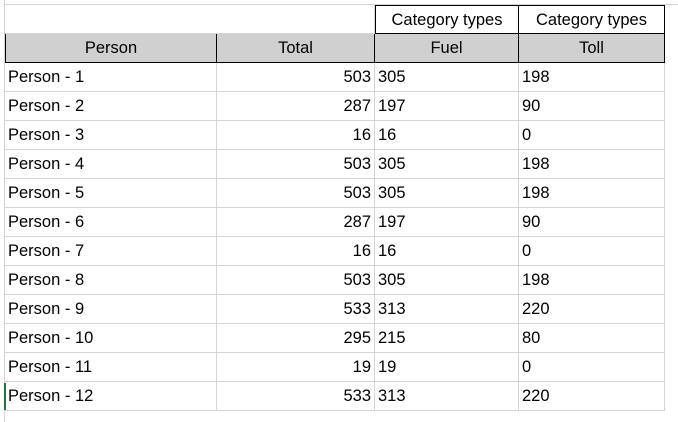  What do you see at coordinates (447, 48) in the screenshot?
I see `header-fuel: Fuel` at bounding box center [447, 48].